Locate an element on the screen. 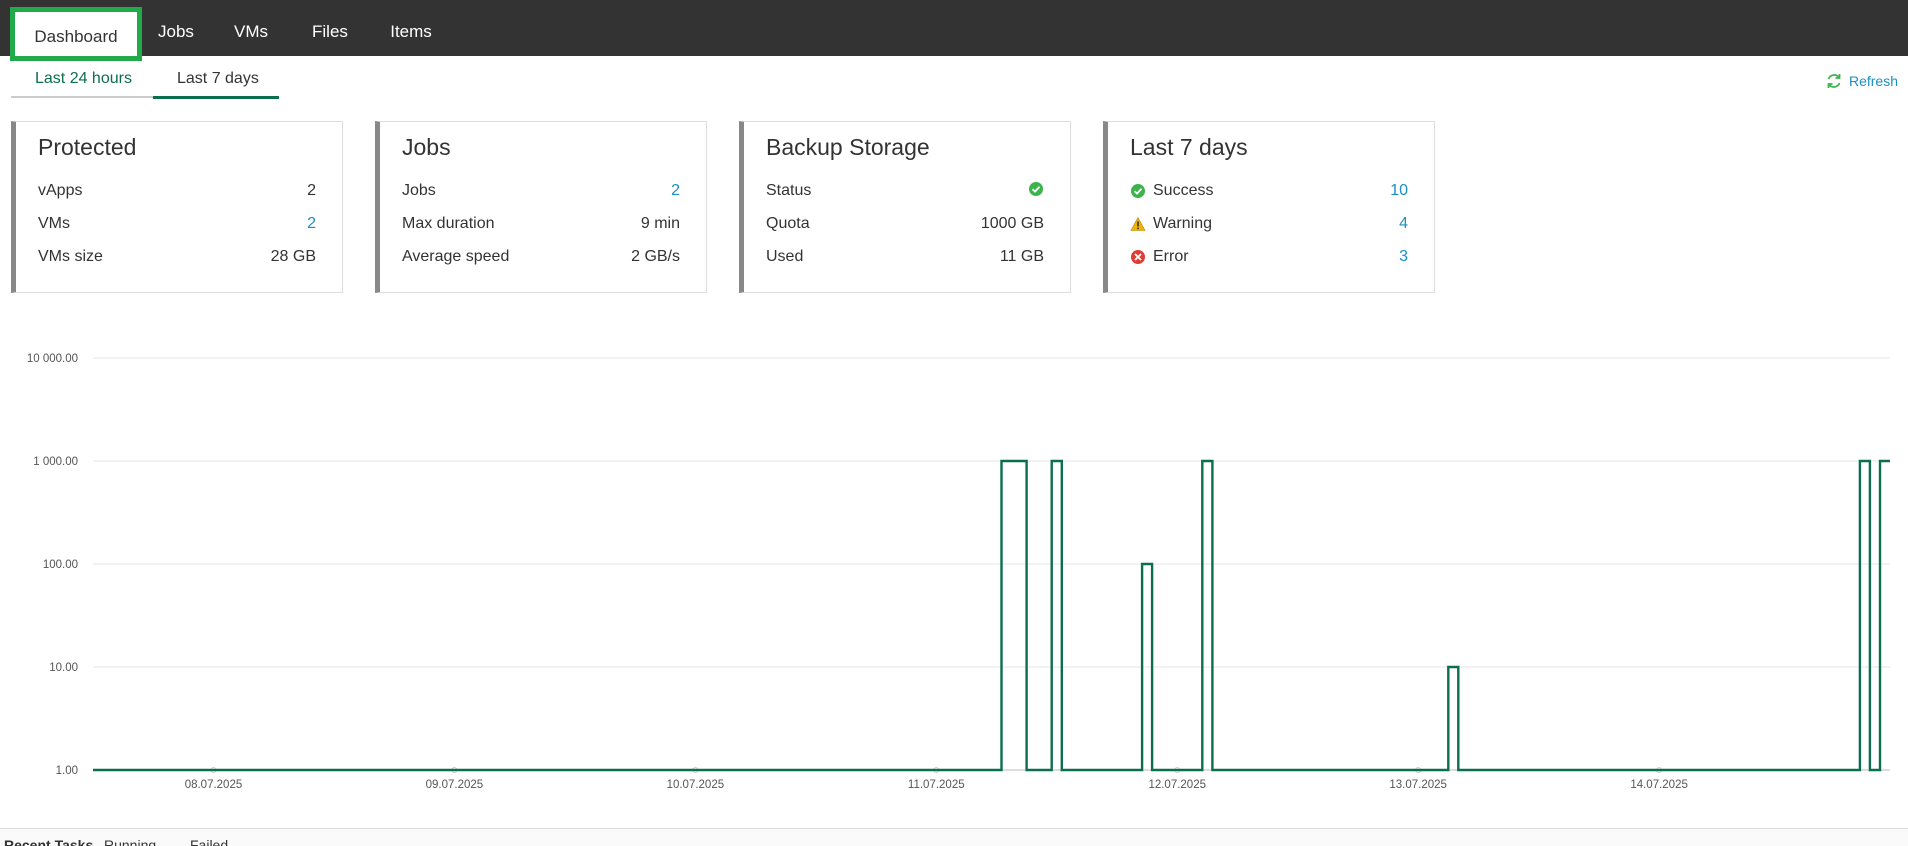 This screenshot has height=846, width=1908. card-row: Quota 1000 GB is located at coordinates (905, 224).